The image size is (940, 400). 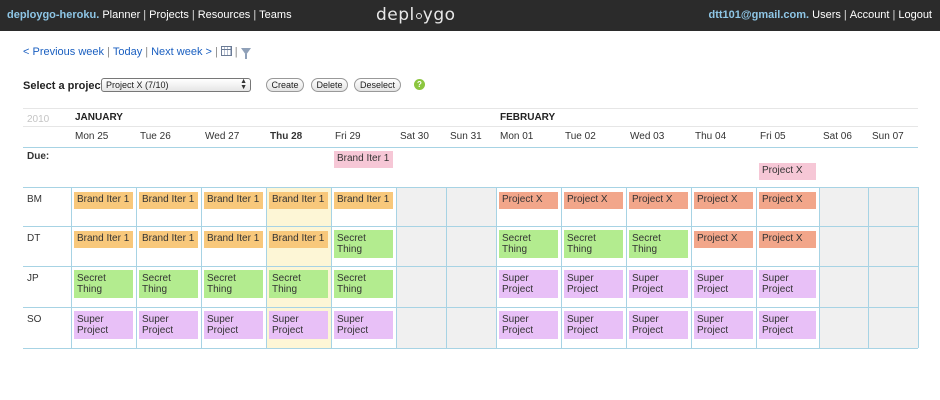 What do you see at coordinates (226, 51) in the screenshot?
I see `calendar-icon` at bounding box center [226, 51].